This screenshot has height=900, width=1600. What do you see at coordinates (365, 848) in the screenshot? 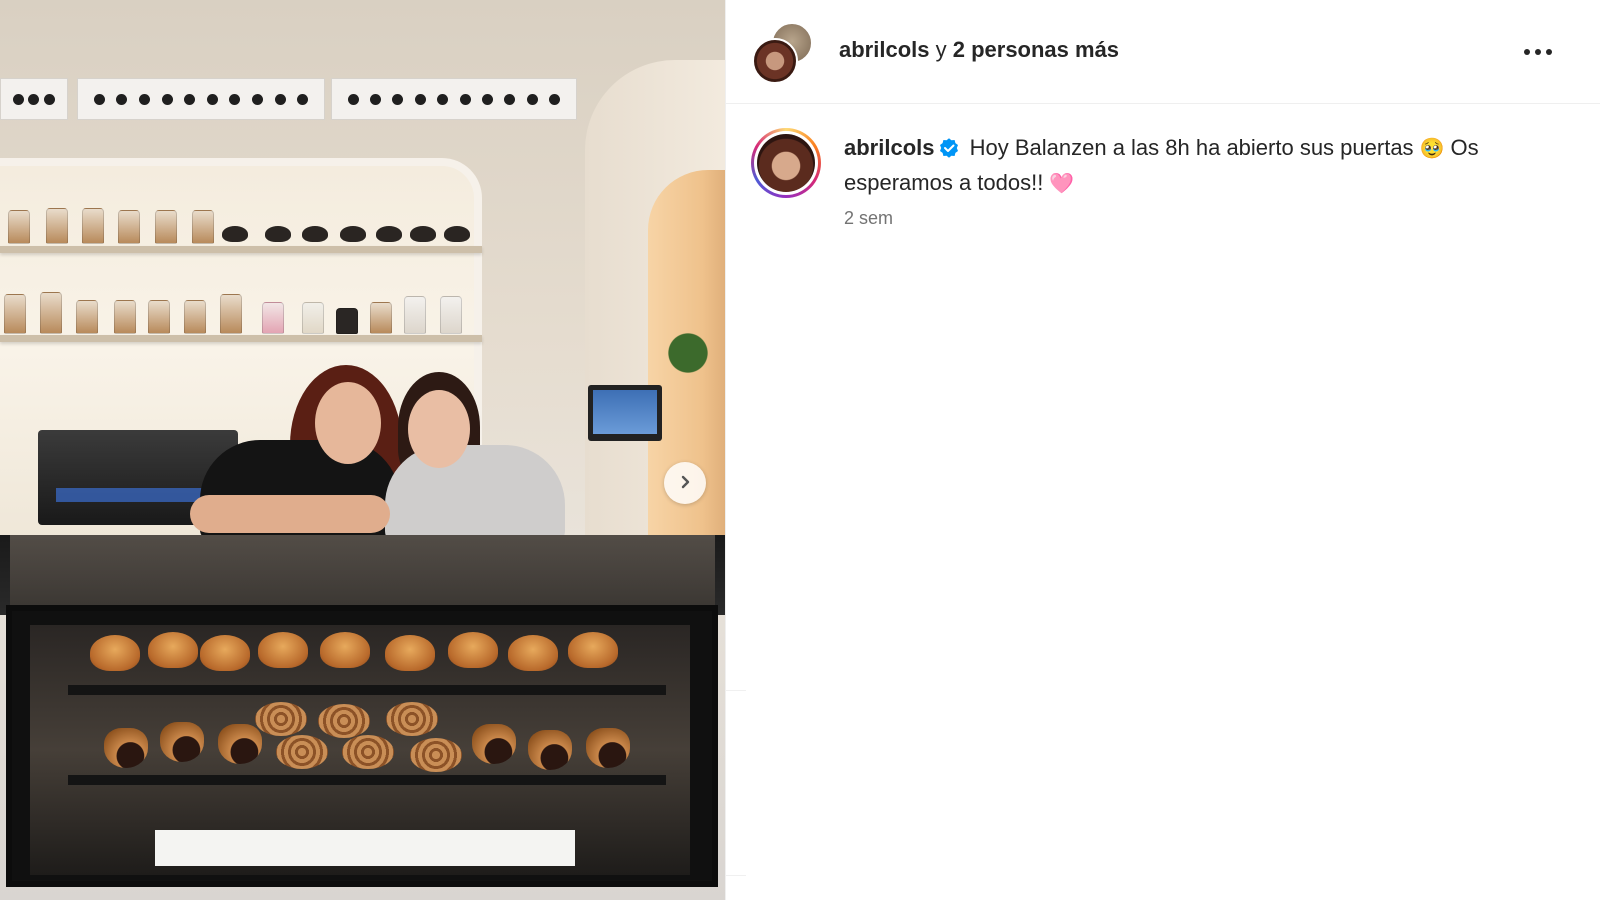
I see `display-paper` at bounding box center [365, 848].